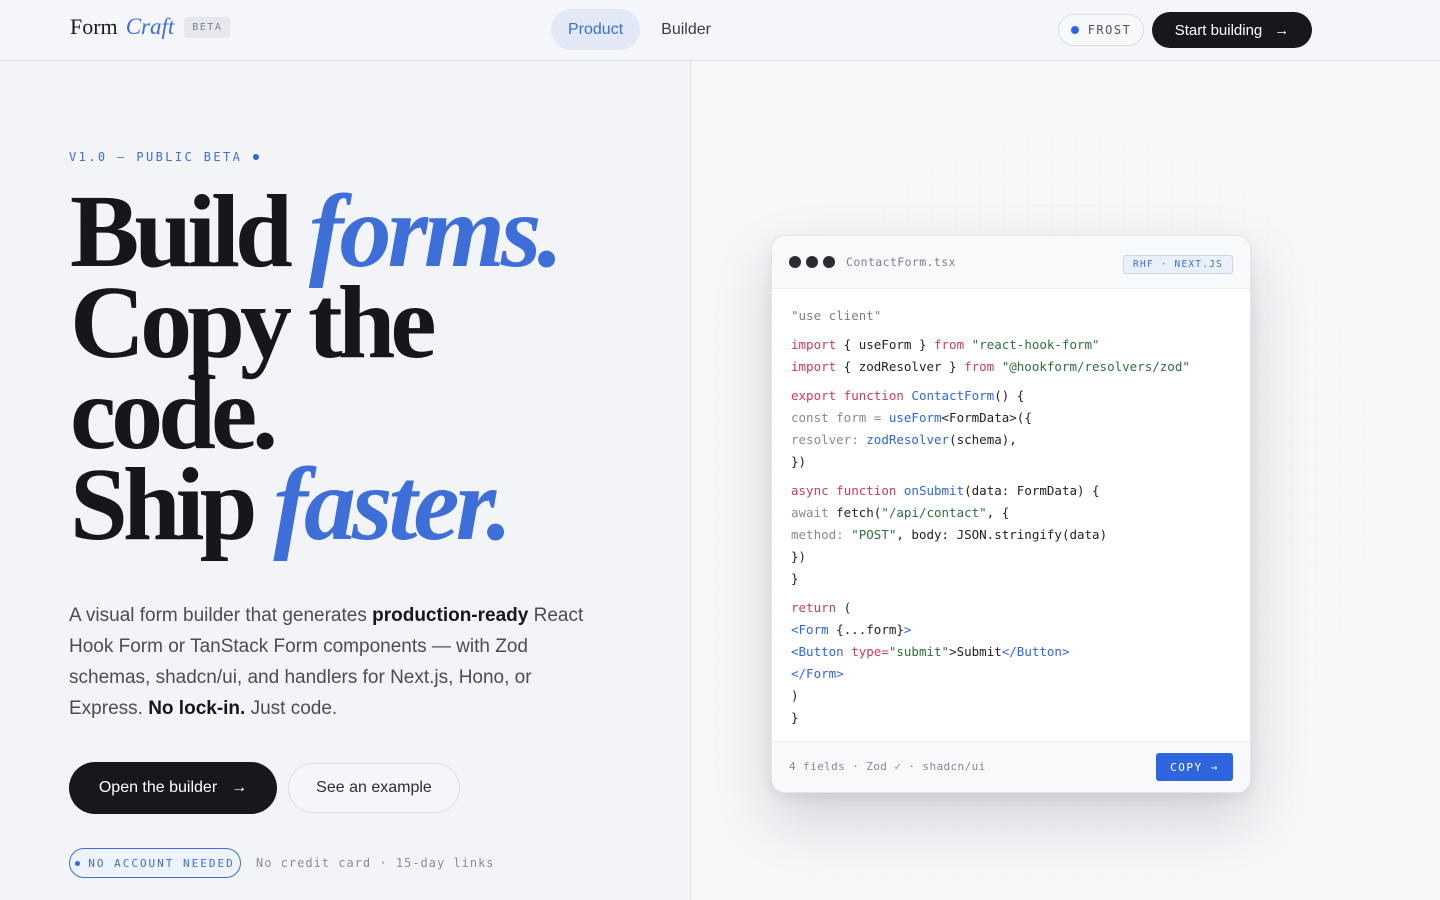 The width and height of the screenshot is (1440, 900). Describe the element at coordinates (253, 322) in the screenshot. I see `headline-line-2: Copy the` at that location.